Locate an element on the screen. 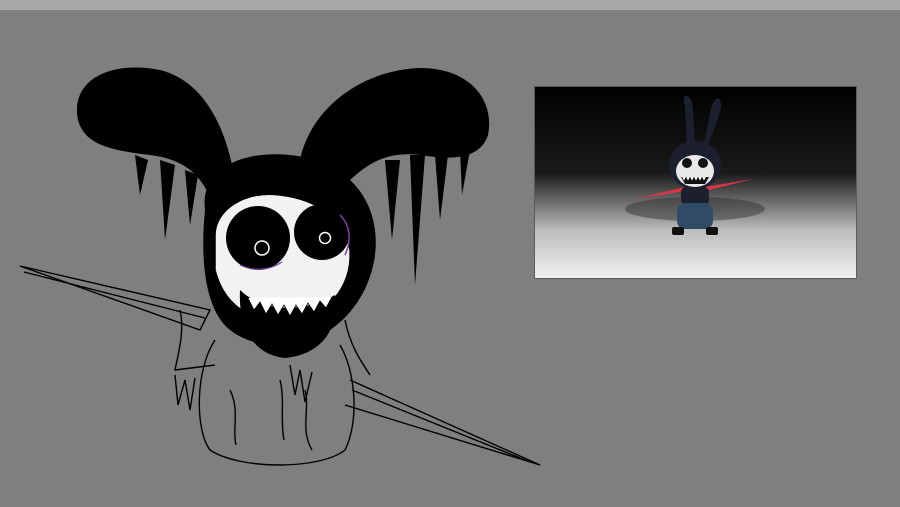  sketch-head is located at coordinates (289, 256).